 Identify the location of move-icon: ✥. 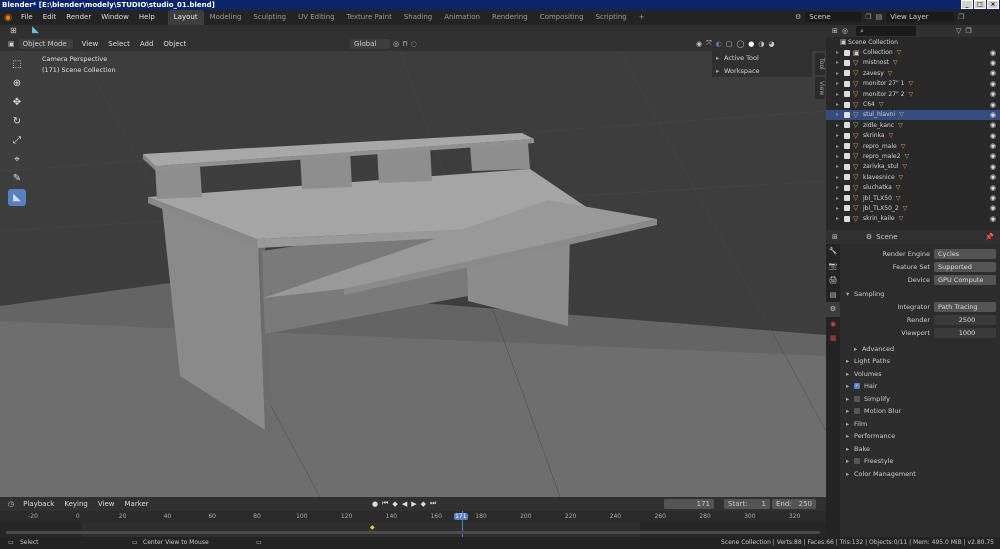
(17, 102).